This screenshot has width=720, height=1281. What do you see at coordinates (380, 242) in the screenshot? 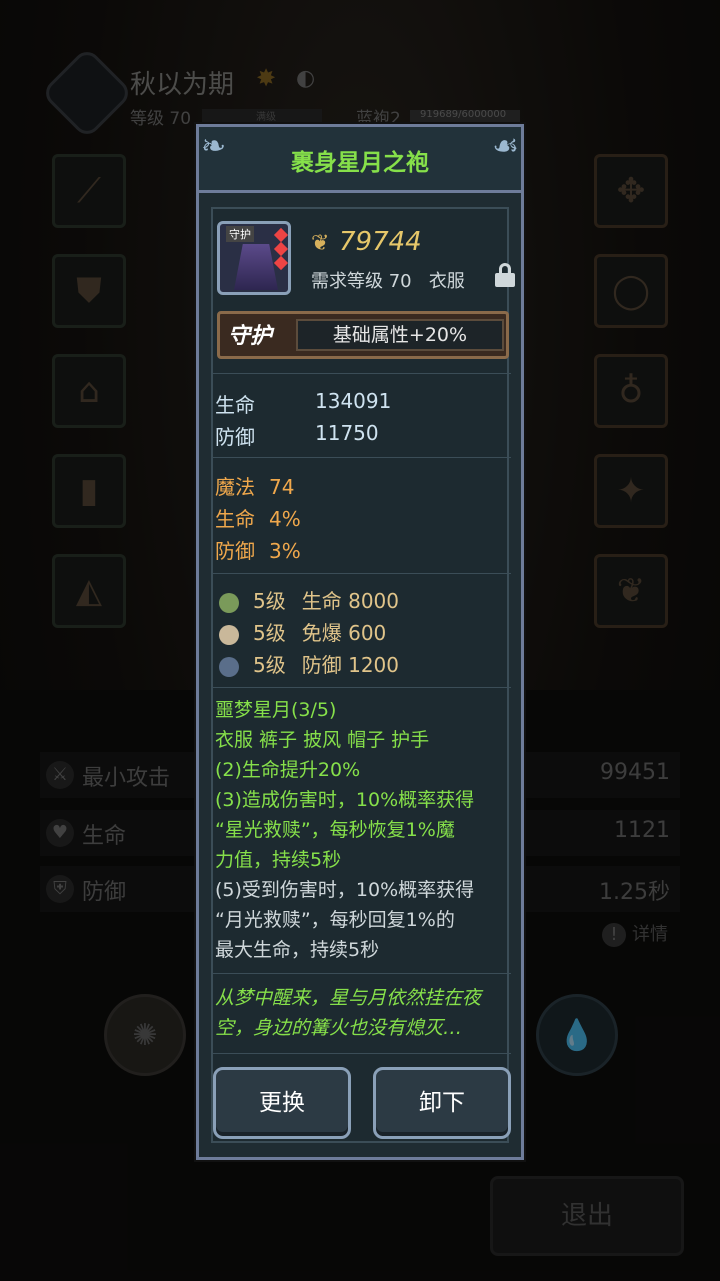
I see `item-price: 79744` at bounding box center [380, 242].